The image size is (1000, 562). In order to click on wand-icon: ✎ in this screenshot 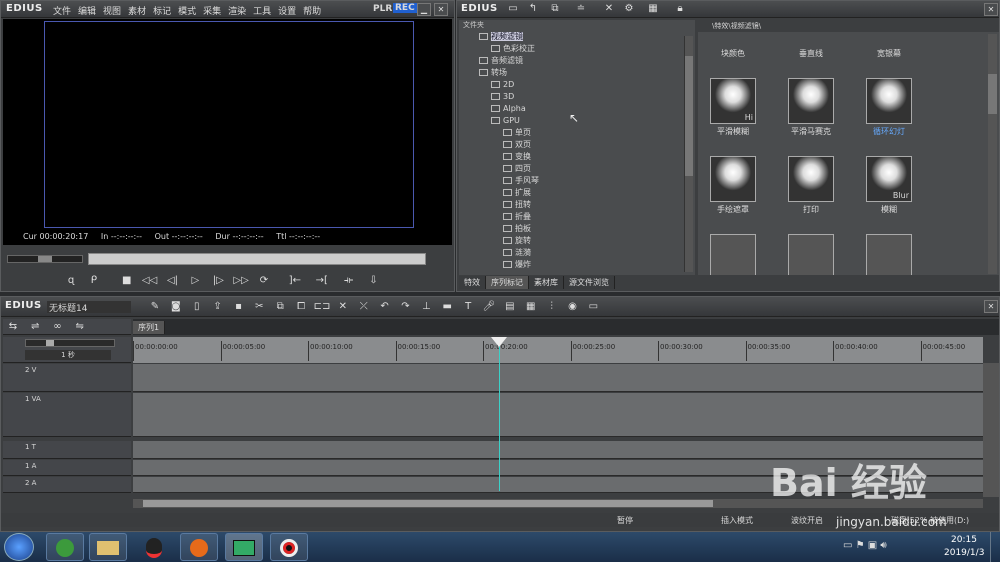, I will do `click(155, 306)`.